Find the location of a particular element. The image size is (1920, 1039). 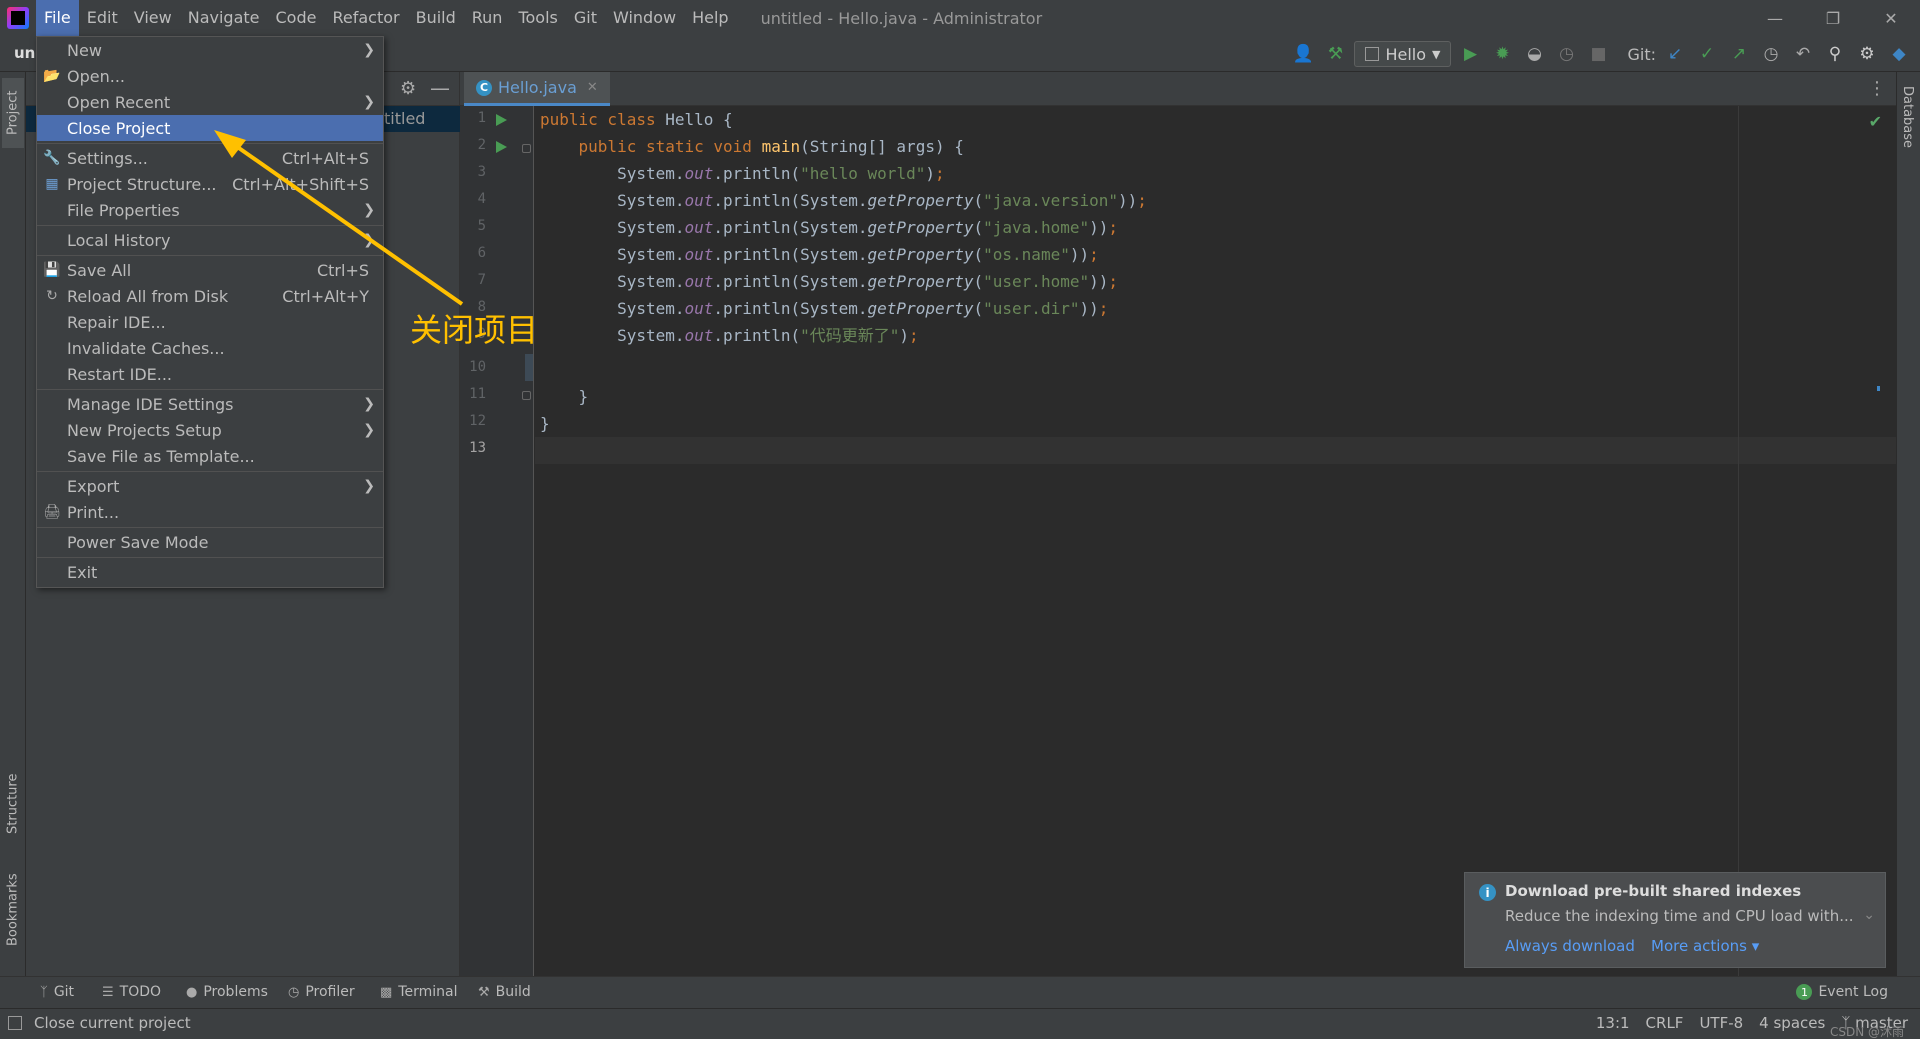

build-hammer-icon: ⚒ is located at coordinates (1335, 54).